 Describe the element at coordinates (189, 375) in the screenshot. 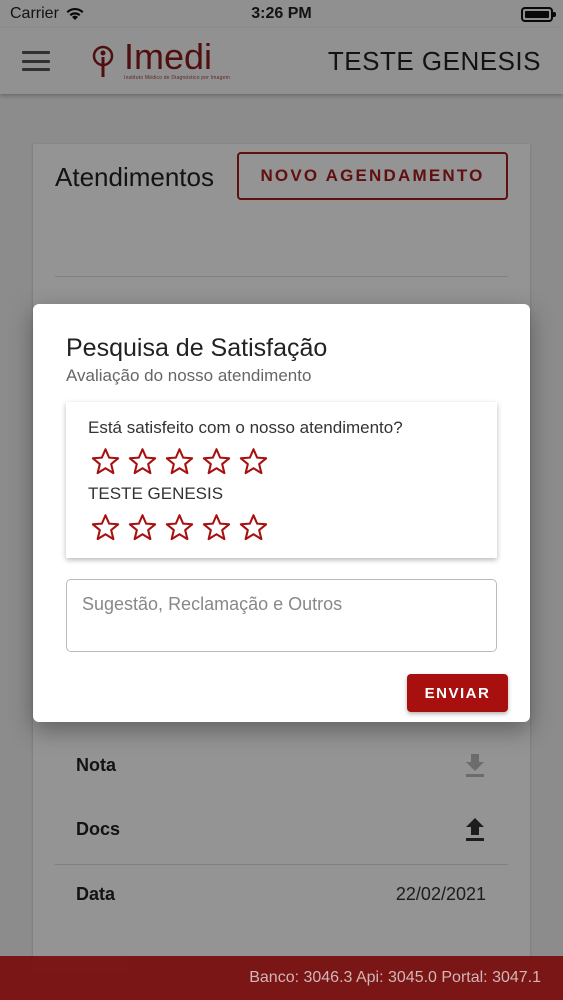

I see `dialog-subtitle: Avaliação do nosso atendimento` at that location.